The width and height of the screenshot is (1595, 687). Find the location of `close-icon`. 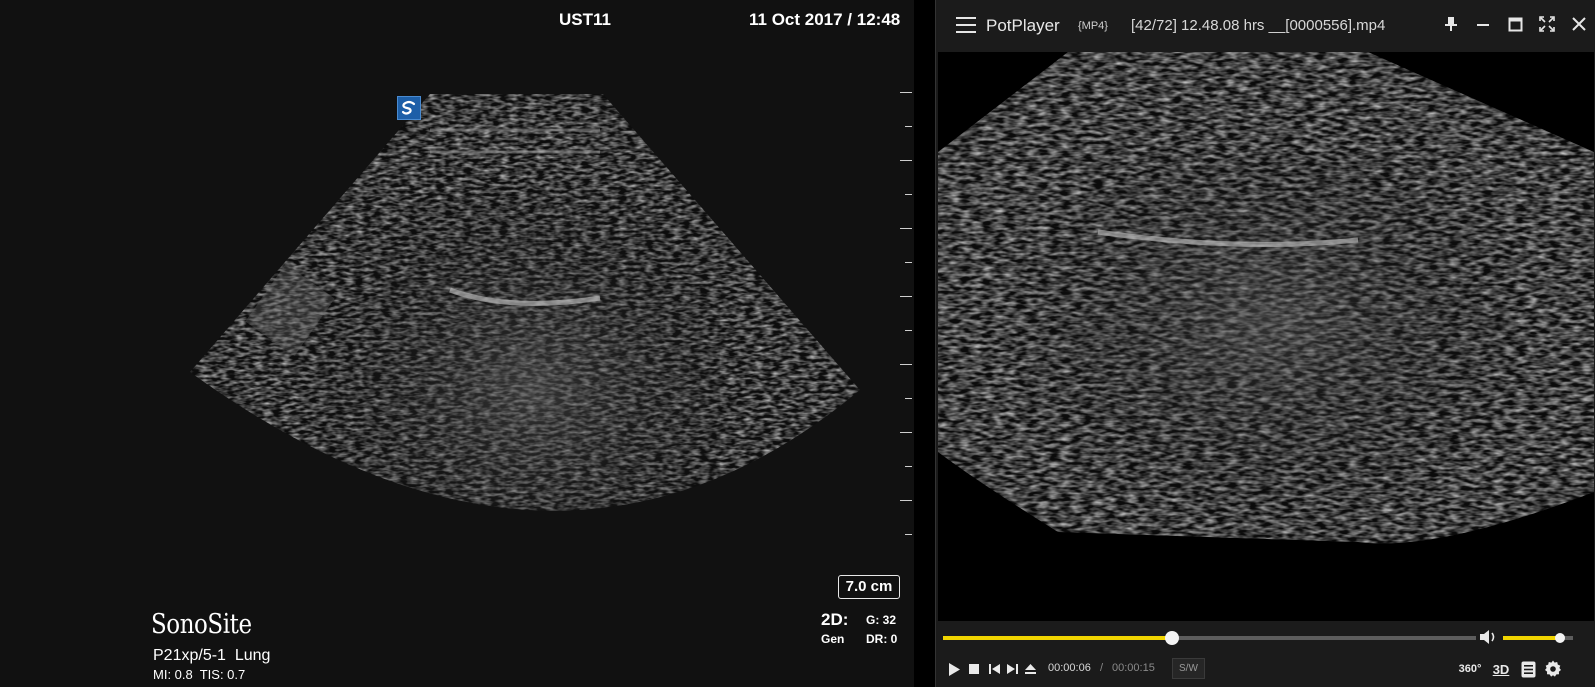

close-icon is located at coordinates (1579, 24).